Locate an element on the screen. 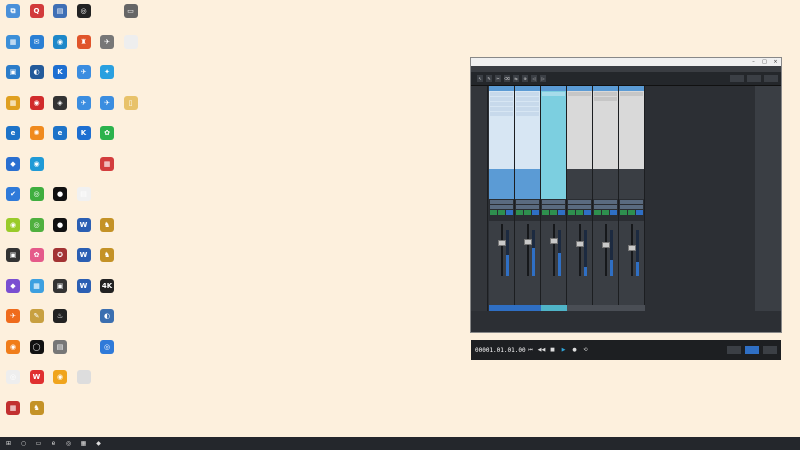 The width and height of the screenshot is (800, 450). minimize-icon: – is located at coordinates (753, 62).